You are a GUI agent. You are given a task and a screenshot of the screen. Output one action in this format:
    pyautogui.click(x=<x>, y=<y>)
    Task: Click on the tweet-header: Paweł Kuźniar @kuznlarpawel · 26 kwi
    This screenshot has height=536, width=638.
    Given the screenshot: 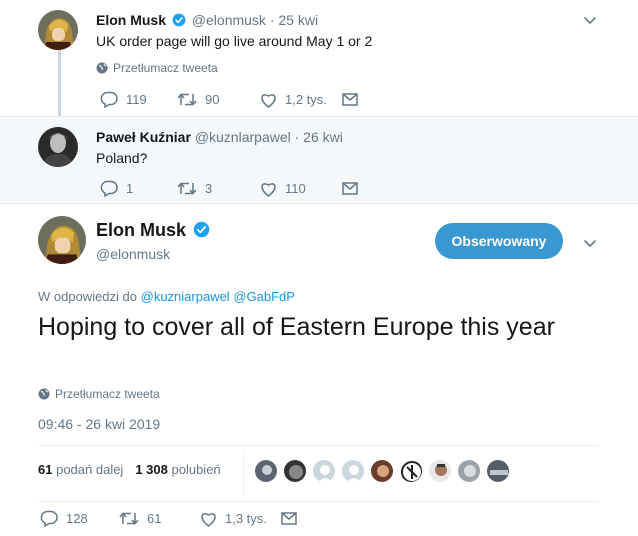 What is the action you would take?
    pyautogui.click(x=219, y=137)
    